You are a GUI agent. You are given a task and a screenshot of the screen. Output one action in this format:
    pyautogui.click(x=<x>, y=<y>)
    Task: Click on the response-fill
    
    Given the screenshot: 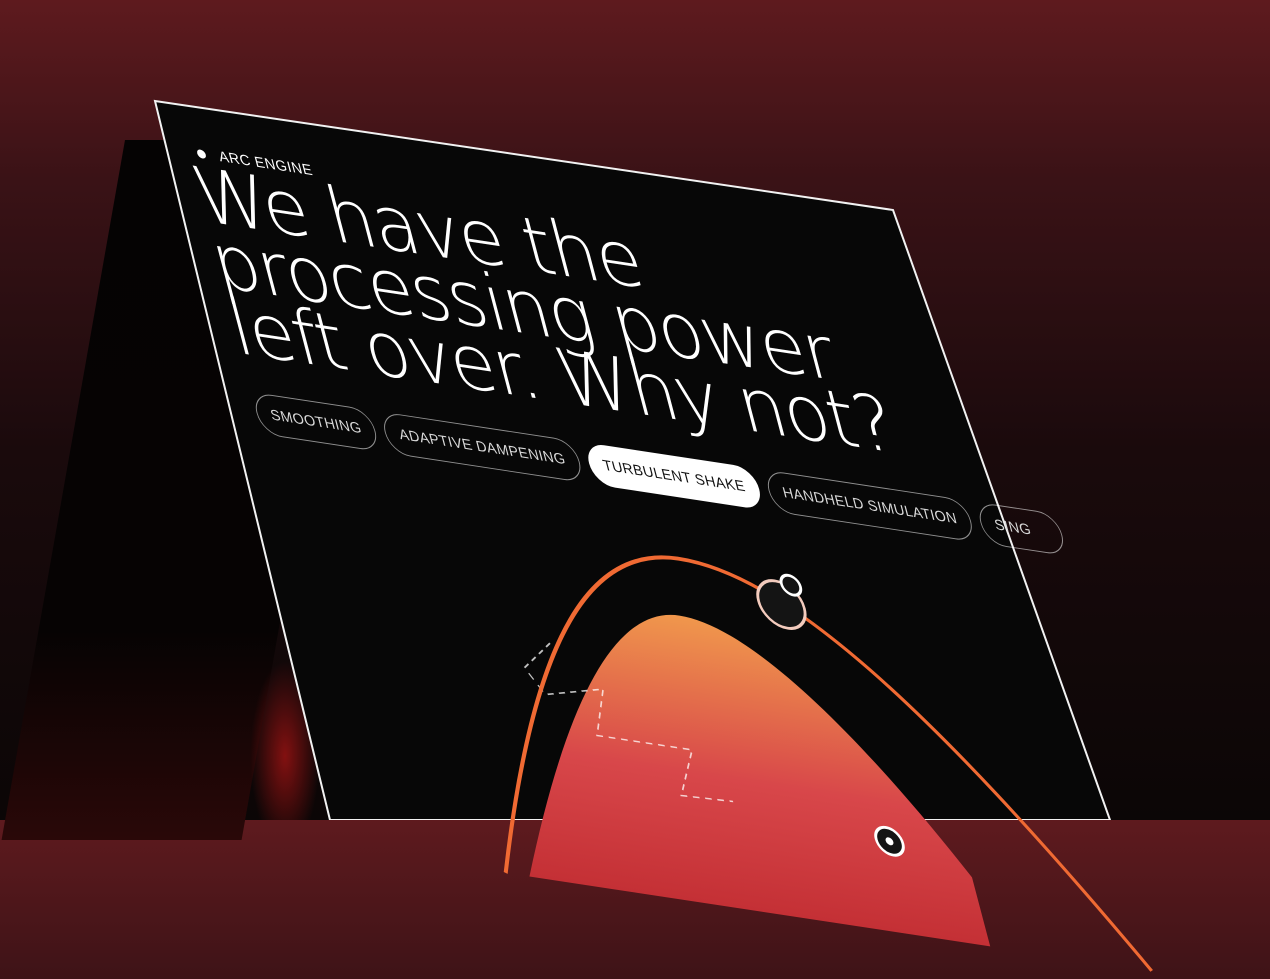 What is the action you would take?
    pyautogui.click(x=760, y=780)
    